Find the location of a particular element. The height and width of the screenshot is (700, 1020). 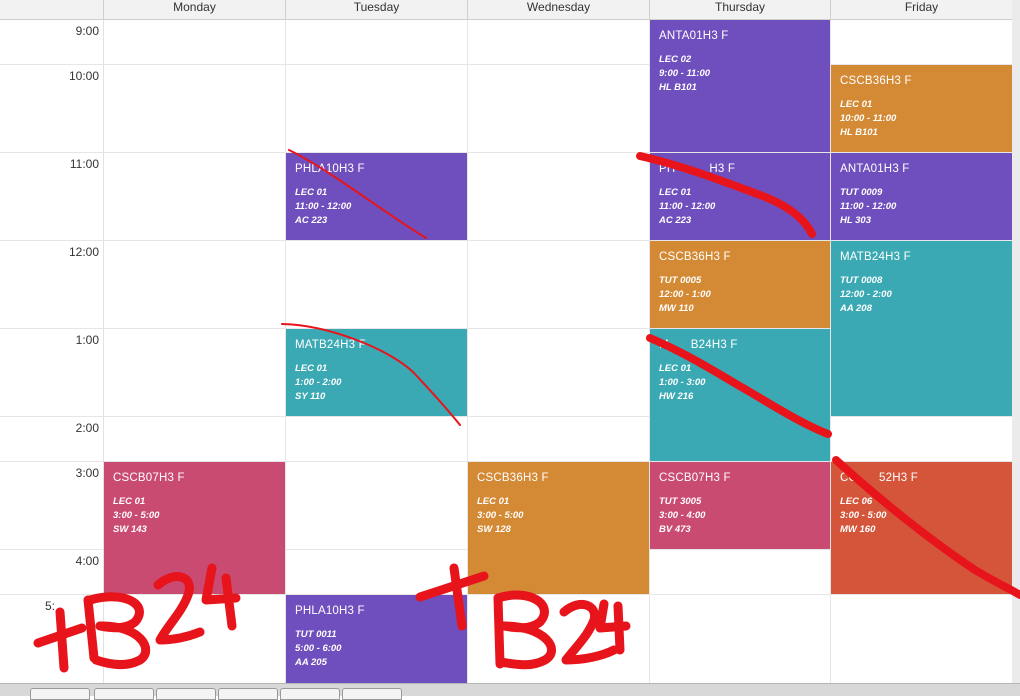

course-section: TUT 0011 is located at coordinates (316, 634).